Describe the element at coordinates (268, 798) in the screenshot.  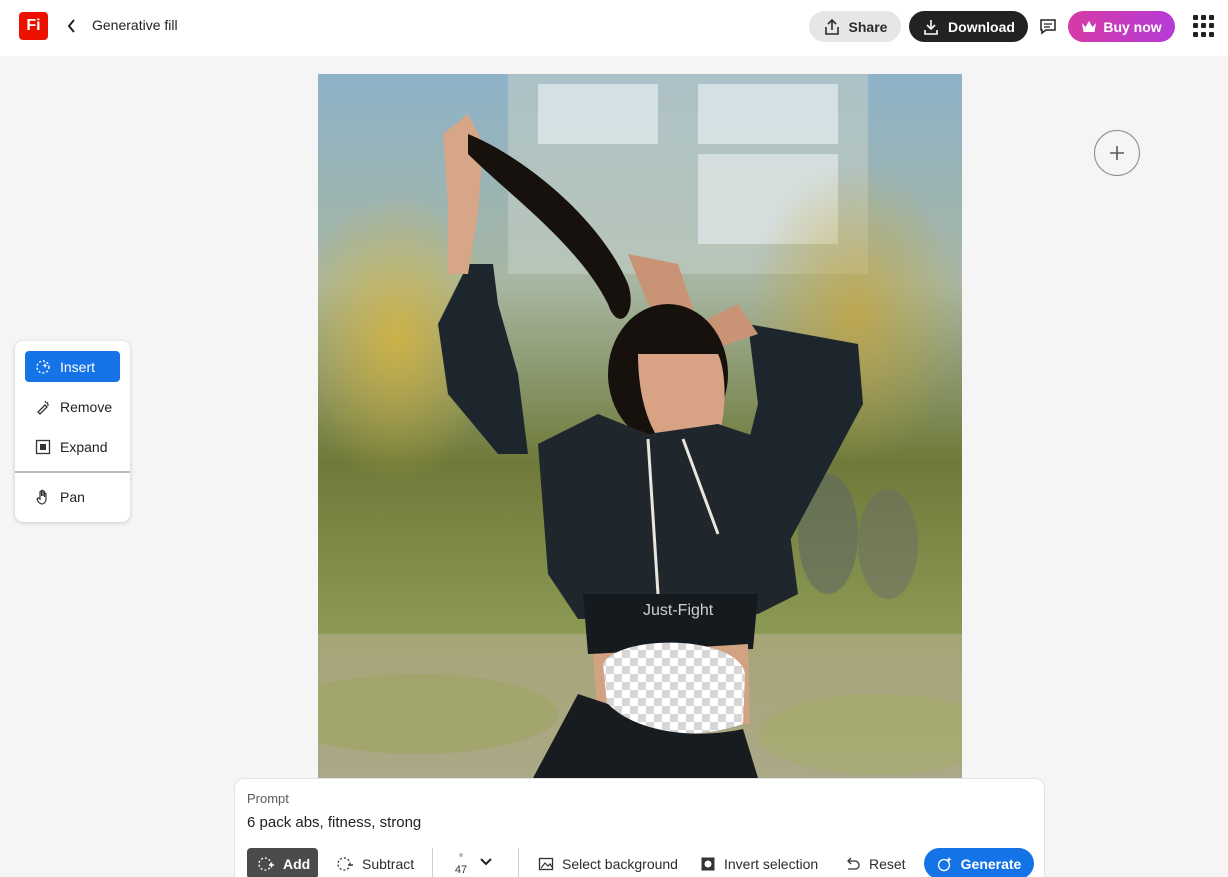
I see `prompt-label: Prompt` at that location.